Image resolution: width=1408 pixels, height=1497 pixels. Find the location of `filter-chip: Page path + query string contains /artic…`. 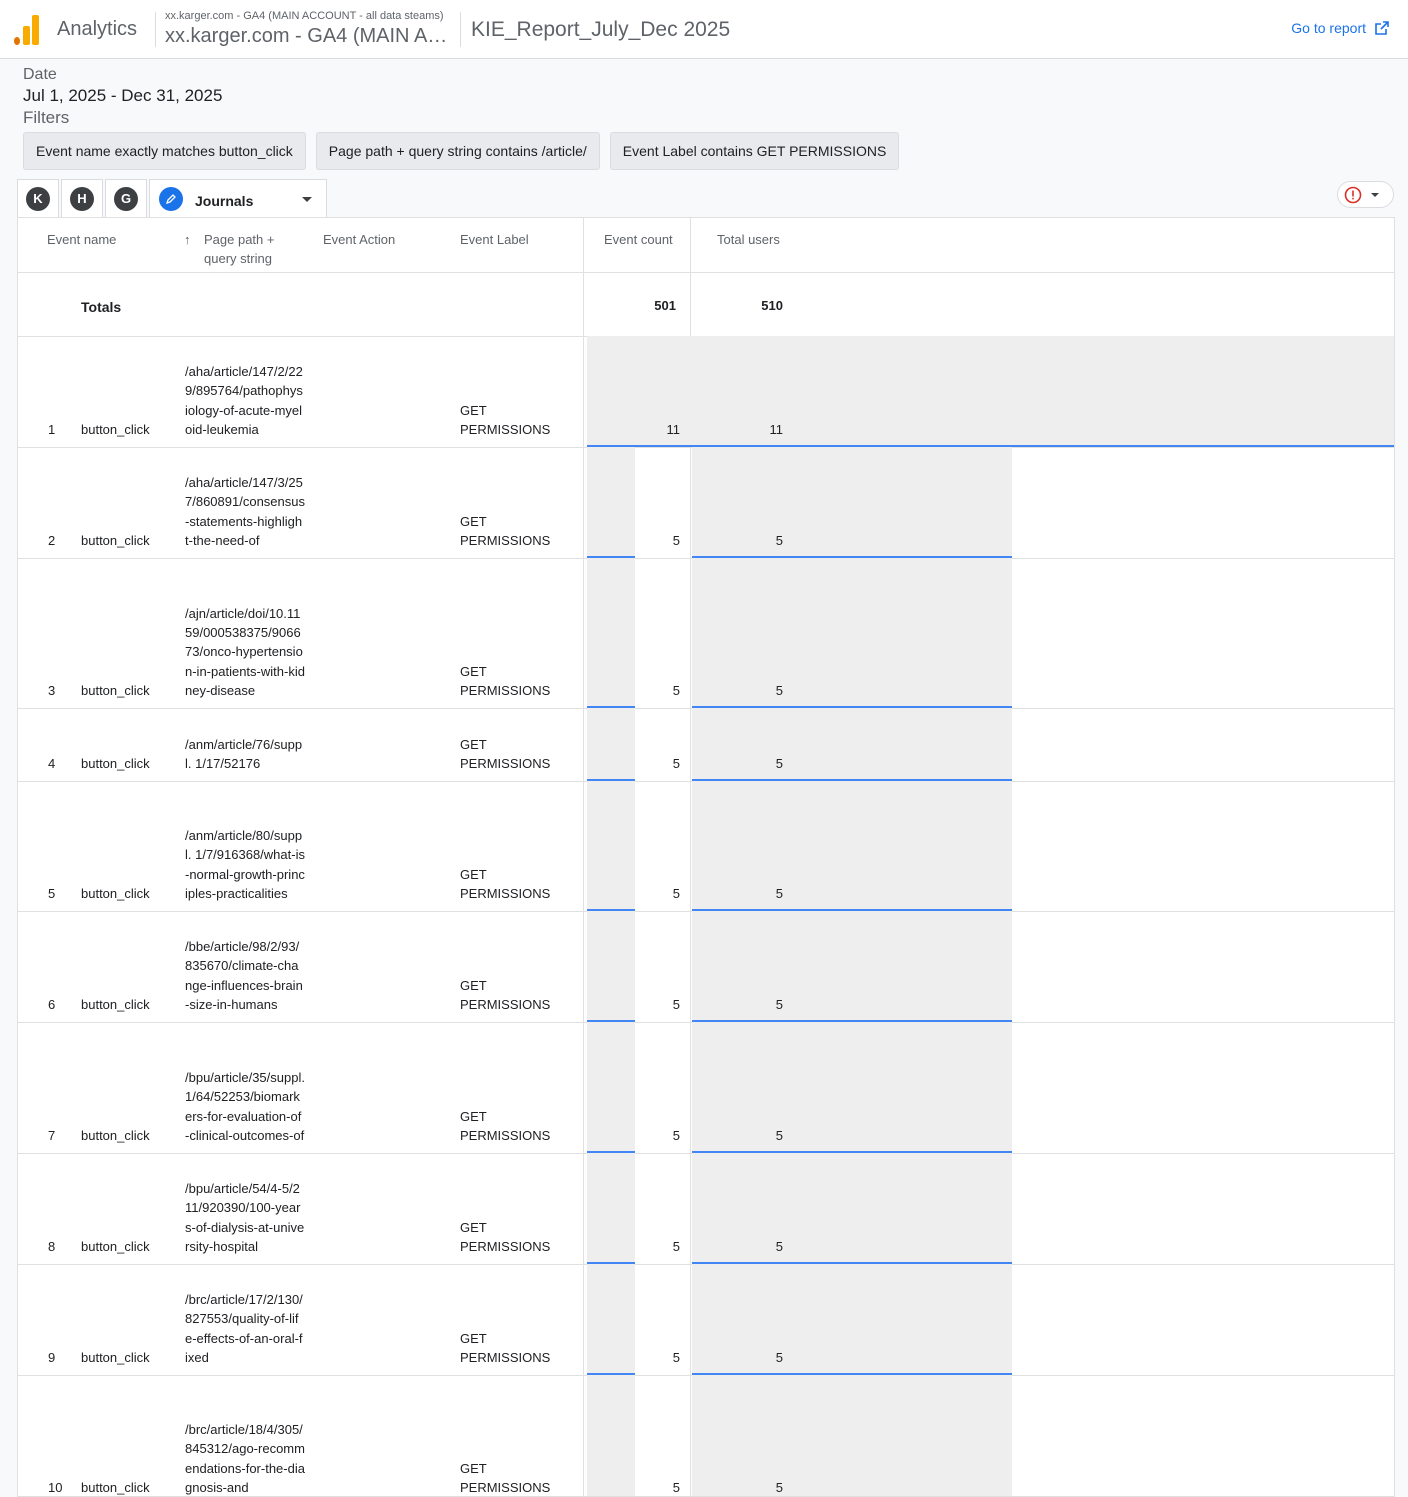

filter-chip: Page path + query string contains /artic… is located at coordinates (457, 151).